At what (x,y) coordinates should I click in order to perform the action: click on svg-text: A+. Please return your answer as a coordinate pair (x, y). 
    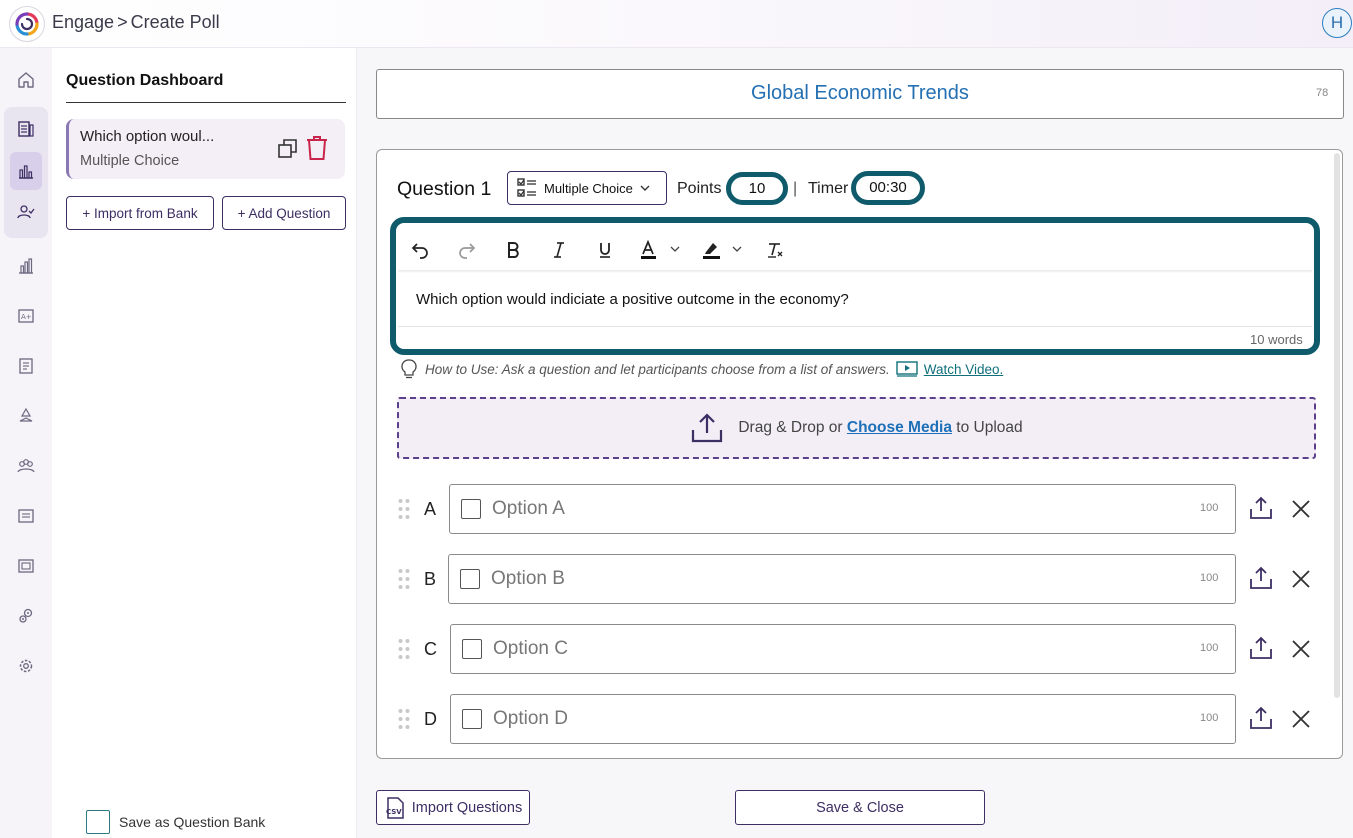
    Looking at the image, I should click on (26, 317).